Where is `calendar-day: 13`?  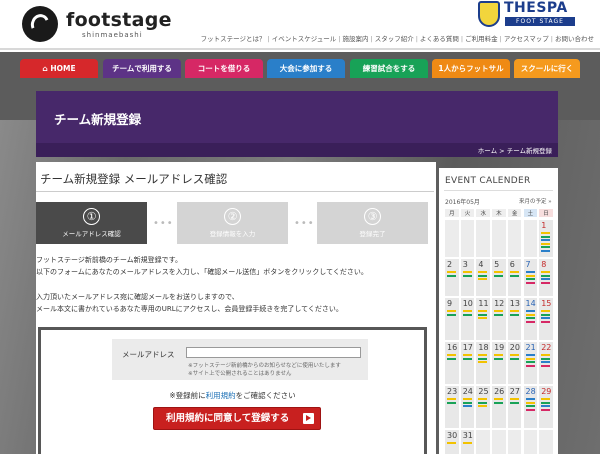
calendar-day: 13 is located at coordinates (514, 319).